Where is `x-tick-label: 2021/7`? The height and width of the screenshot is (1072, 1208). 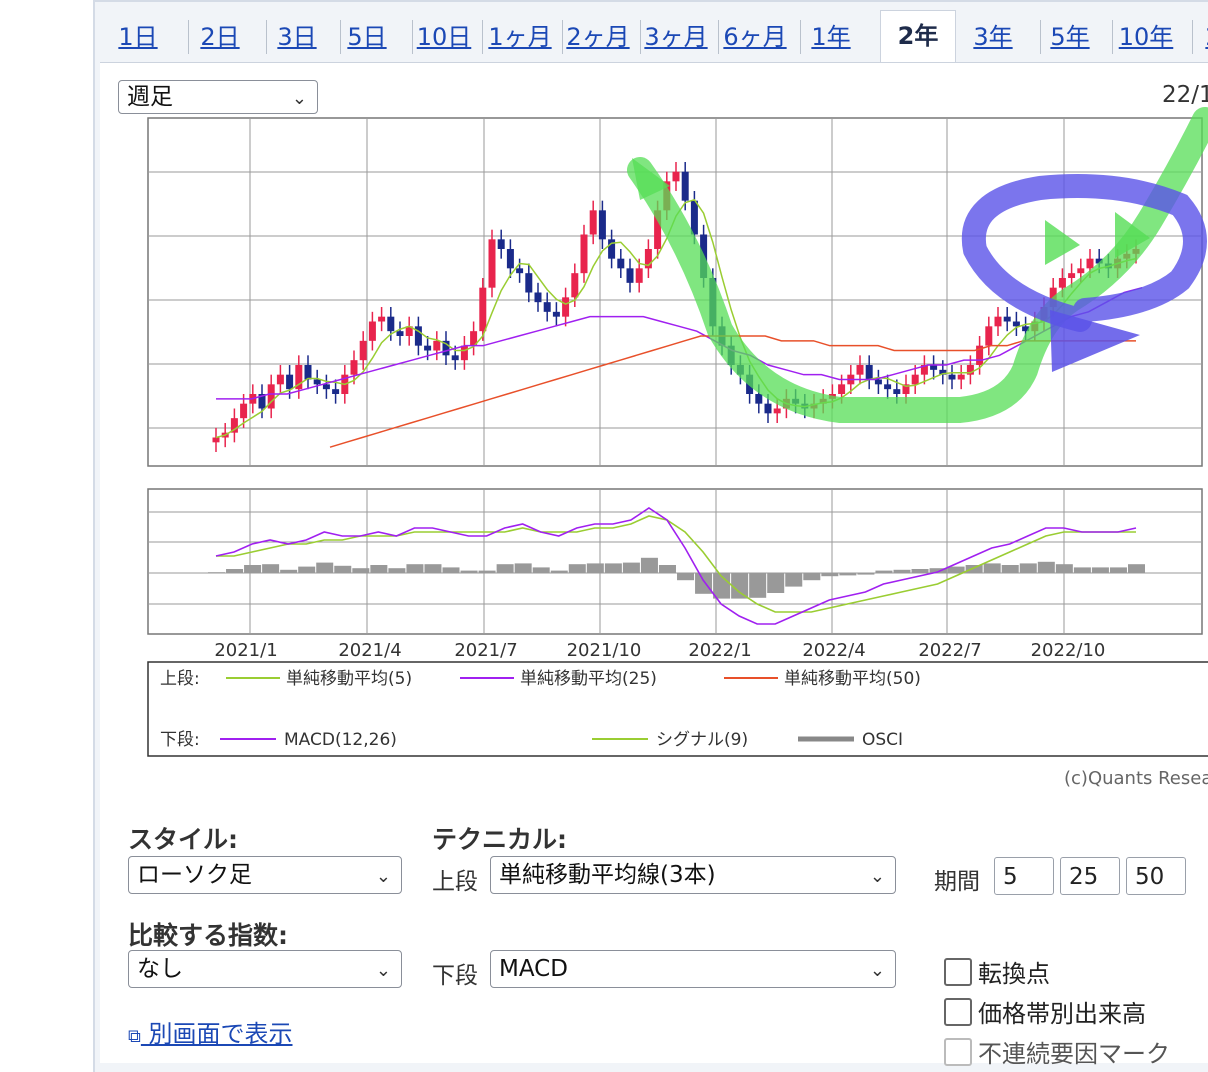 x-tick-label: 2021/7 is located at coordinates (485, 650).